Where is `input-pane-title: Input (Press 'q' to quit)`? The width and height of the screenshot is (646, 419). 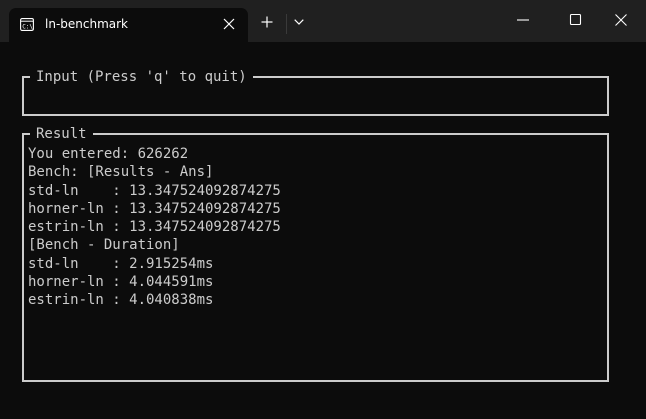
input-pane-title: Input (Press 'q' to quit) is located at coordinates (141, 77).